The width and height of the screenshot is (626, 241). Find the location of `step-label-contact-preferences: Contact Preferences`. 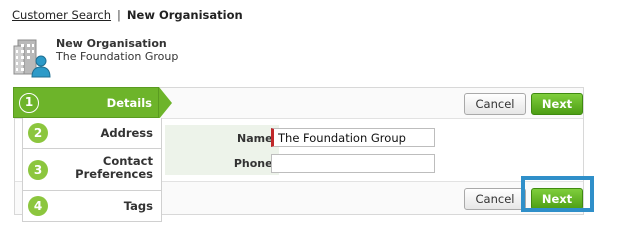

step-label-contact-preferences: Contact Preferences is located at coordinates (114, 167).